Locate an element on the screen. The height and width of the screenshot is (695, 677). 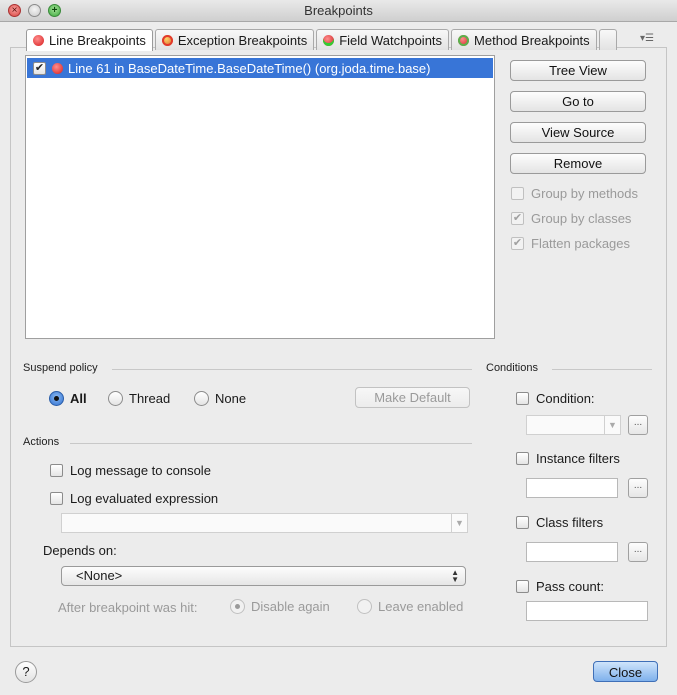
radio-label: Thread is located at coordinates (150, 398).